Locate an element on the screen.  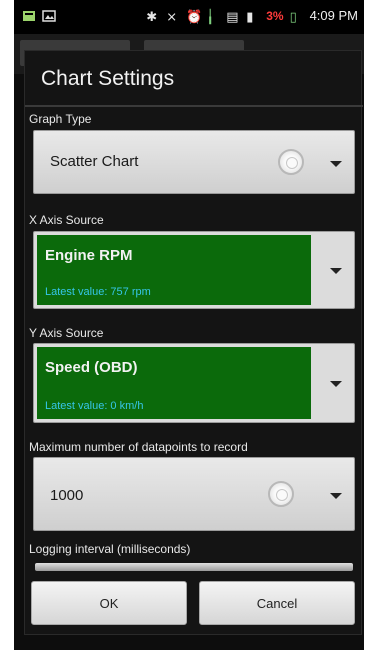
graph-type-picker: Scatter Chart is located at coordinates (194, 162).